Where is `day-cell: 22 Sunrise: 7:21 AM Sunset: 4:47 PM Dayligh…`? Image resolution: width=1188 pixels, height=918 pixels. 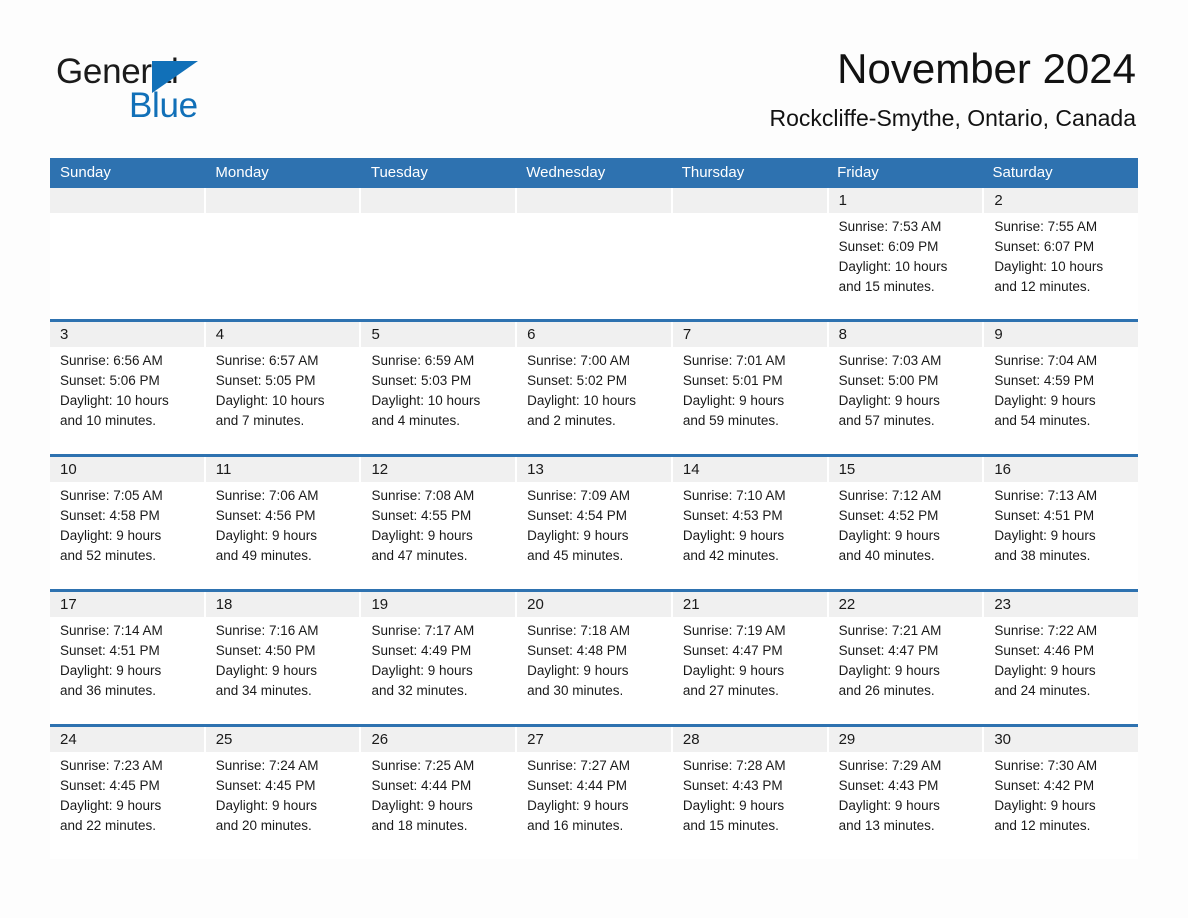 day-cell: 22 Sunrise: 7:21 AM Sunset: 4:47 PM Dayligh… is located at coordinates (906, 658).